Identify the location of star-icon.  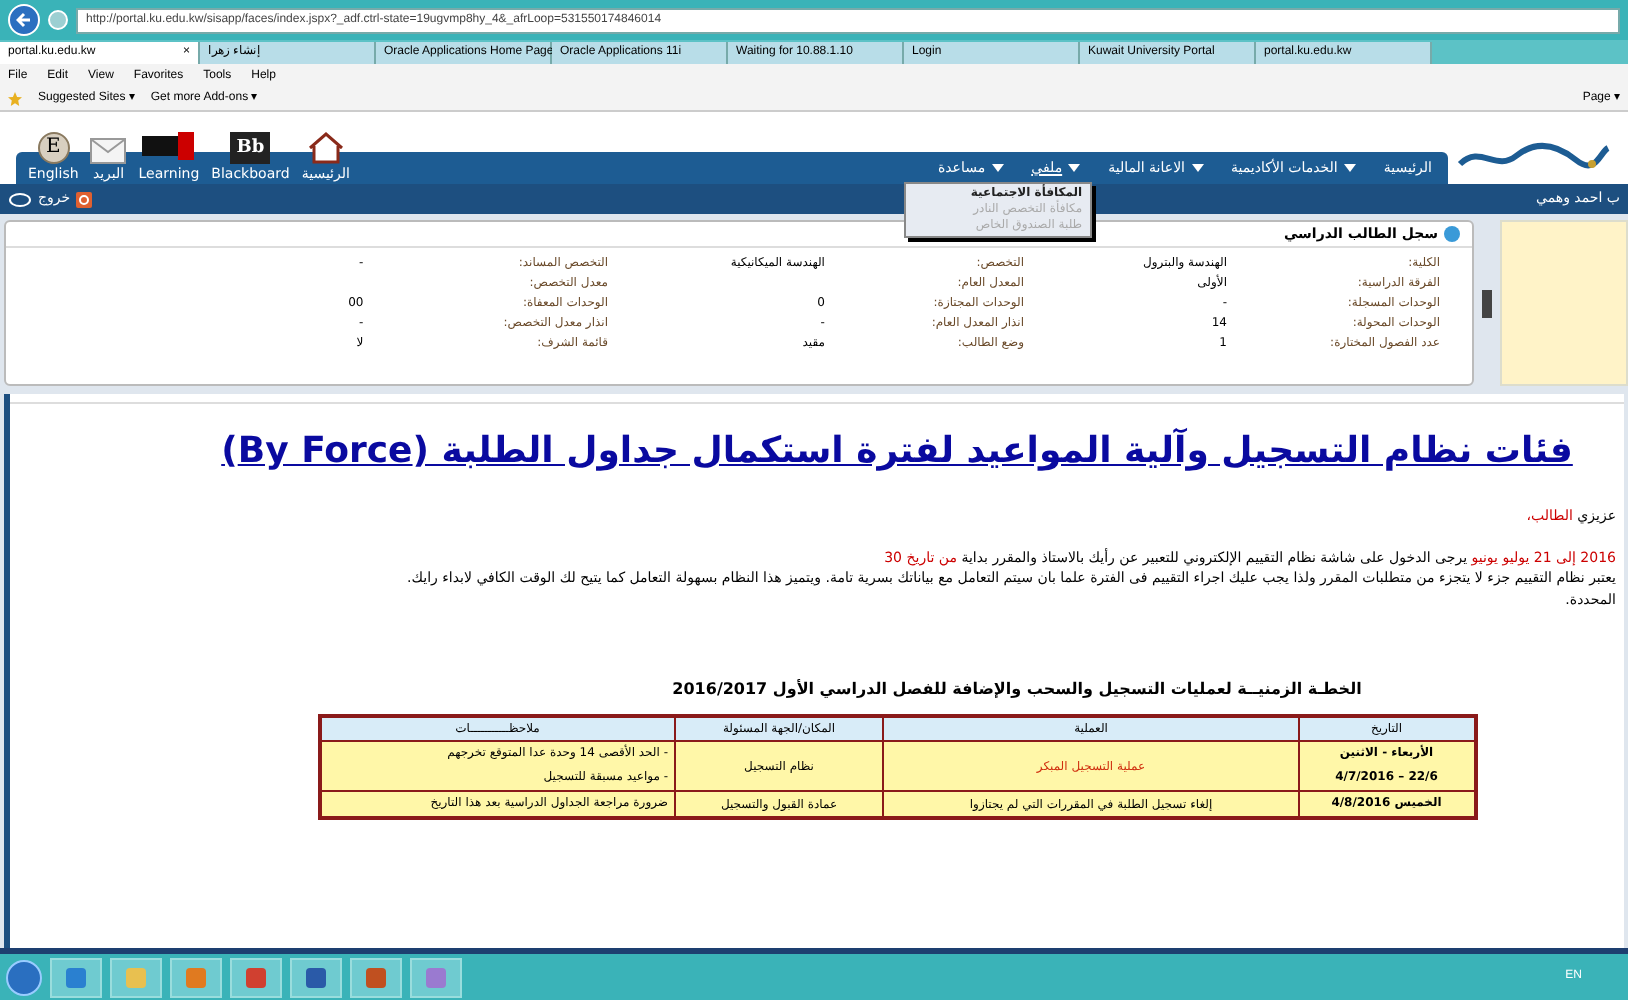
(15, 99).